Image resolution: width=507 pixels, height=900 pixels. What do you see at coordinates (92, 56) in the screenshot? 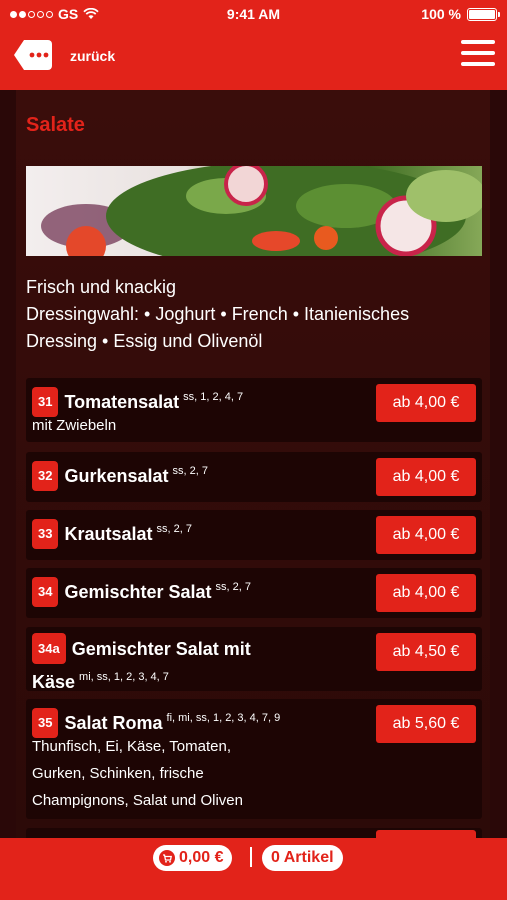
I see `back-label: zurück` at bounding box center [92, 56].